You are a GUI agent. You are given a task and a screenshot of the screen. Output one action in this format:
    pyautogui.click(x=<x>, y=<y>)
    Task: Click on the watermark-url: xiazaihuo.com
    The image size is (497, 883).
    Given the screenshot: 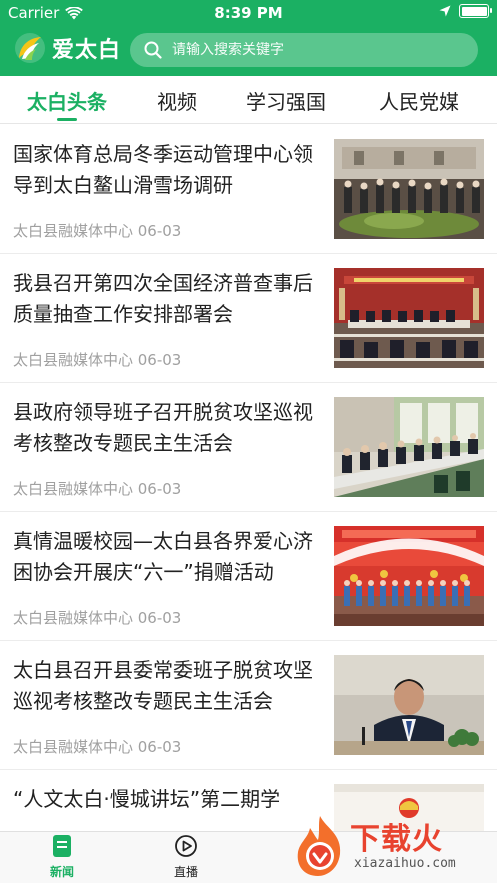 What is the action you would take?
    pyautogui.click(x=405, y=863)
    